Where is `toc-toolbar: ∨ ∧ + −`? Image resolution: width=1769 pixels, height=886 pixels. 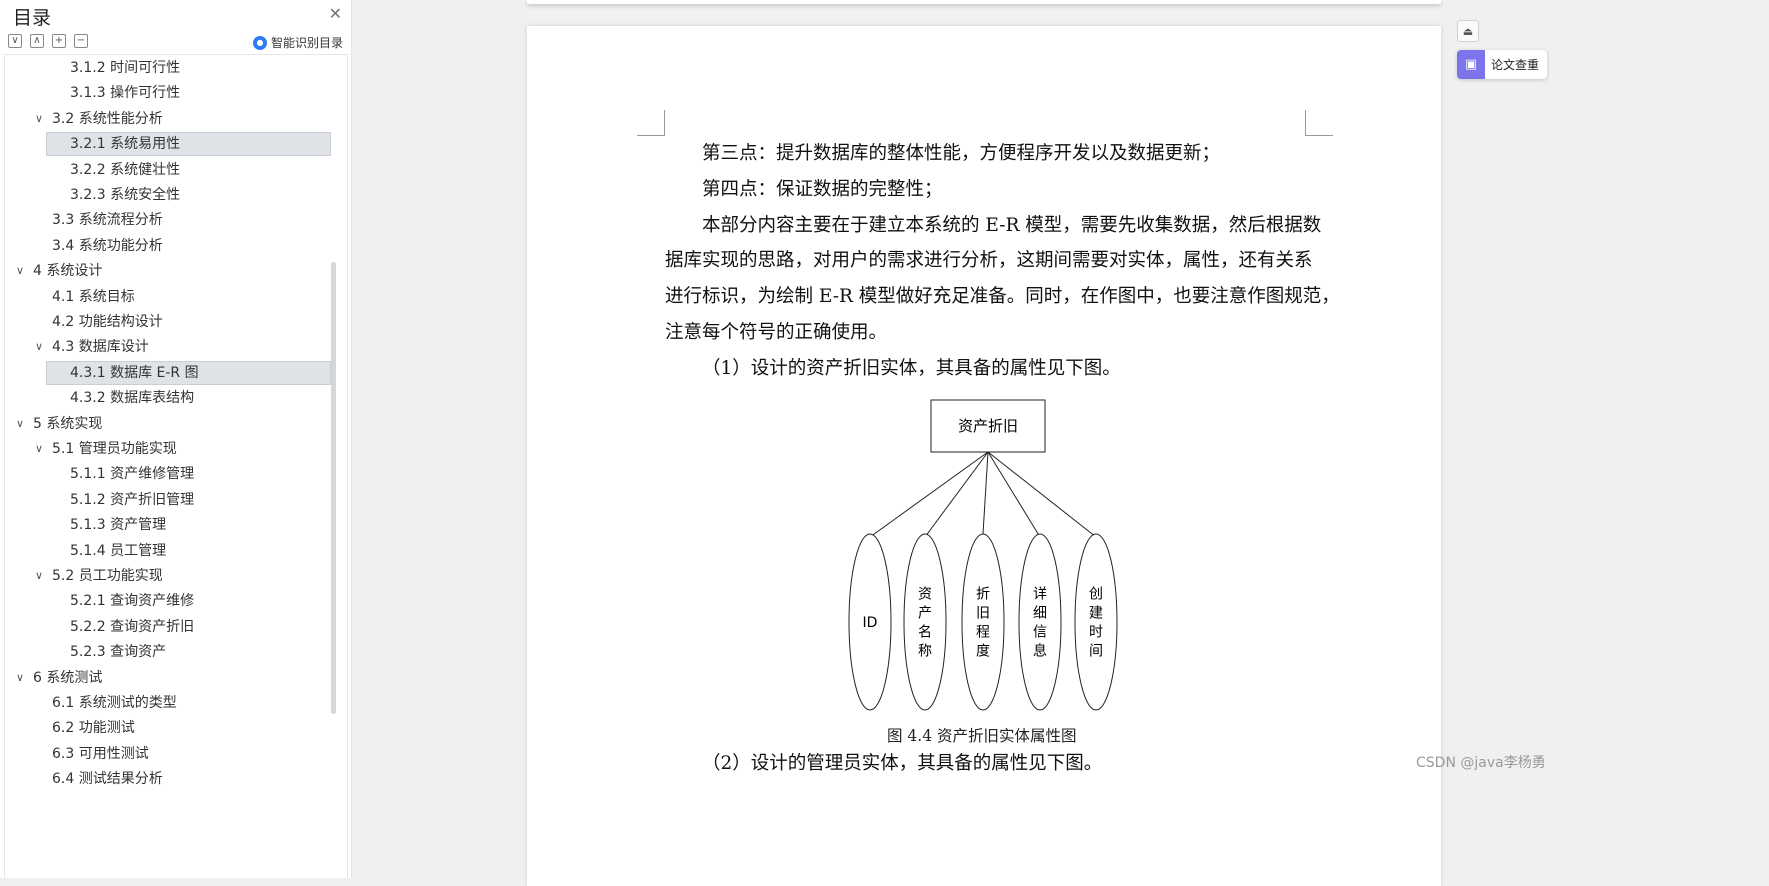 toc-toolbar: ∨ ∧ + − is located at coordinates (48, 42).